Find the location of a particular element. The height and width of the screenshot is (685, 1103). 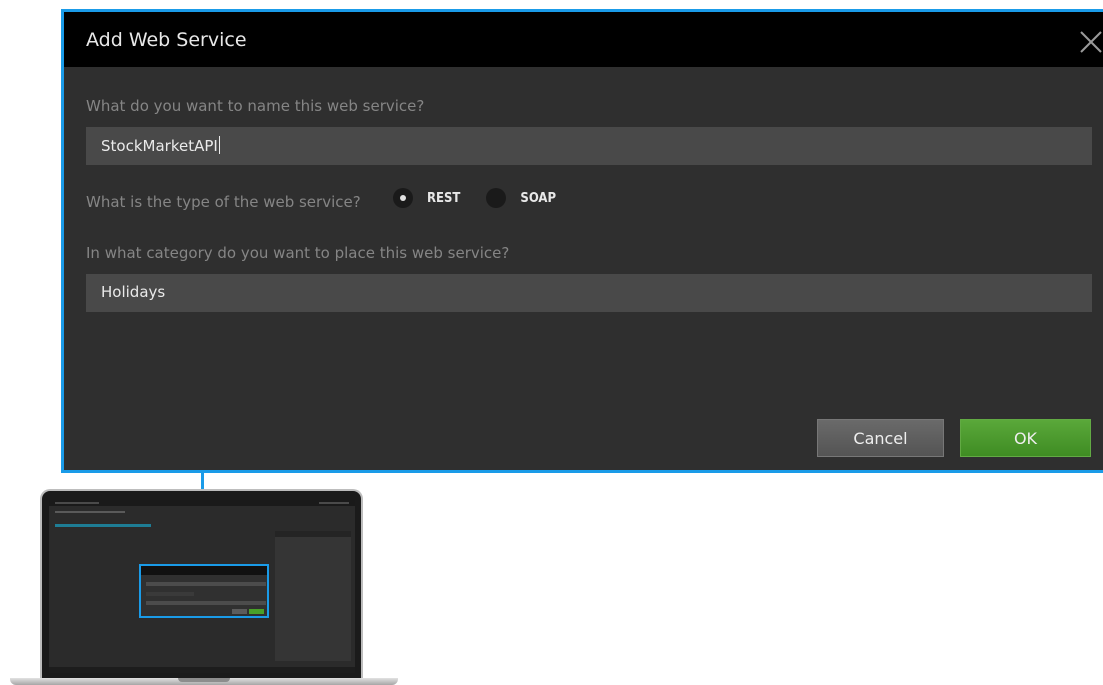

thumbnail-side-panel is located at coordinates (313, 596).